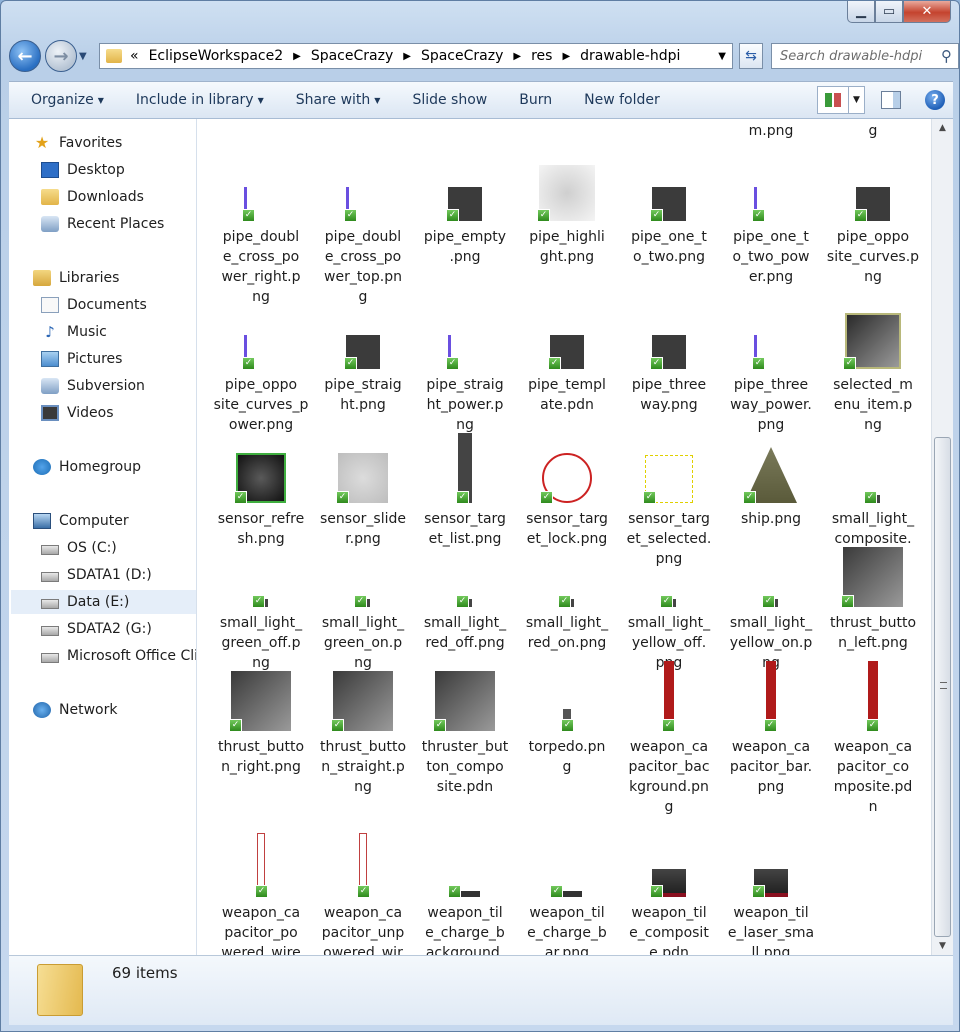  Describe the element at coordinates (87, 467) in the screenshot. I see `sidebar-homegroup: Homegroup` at that location.